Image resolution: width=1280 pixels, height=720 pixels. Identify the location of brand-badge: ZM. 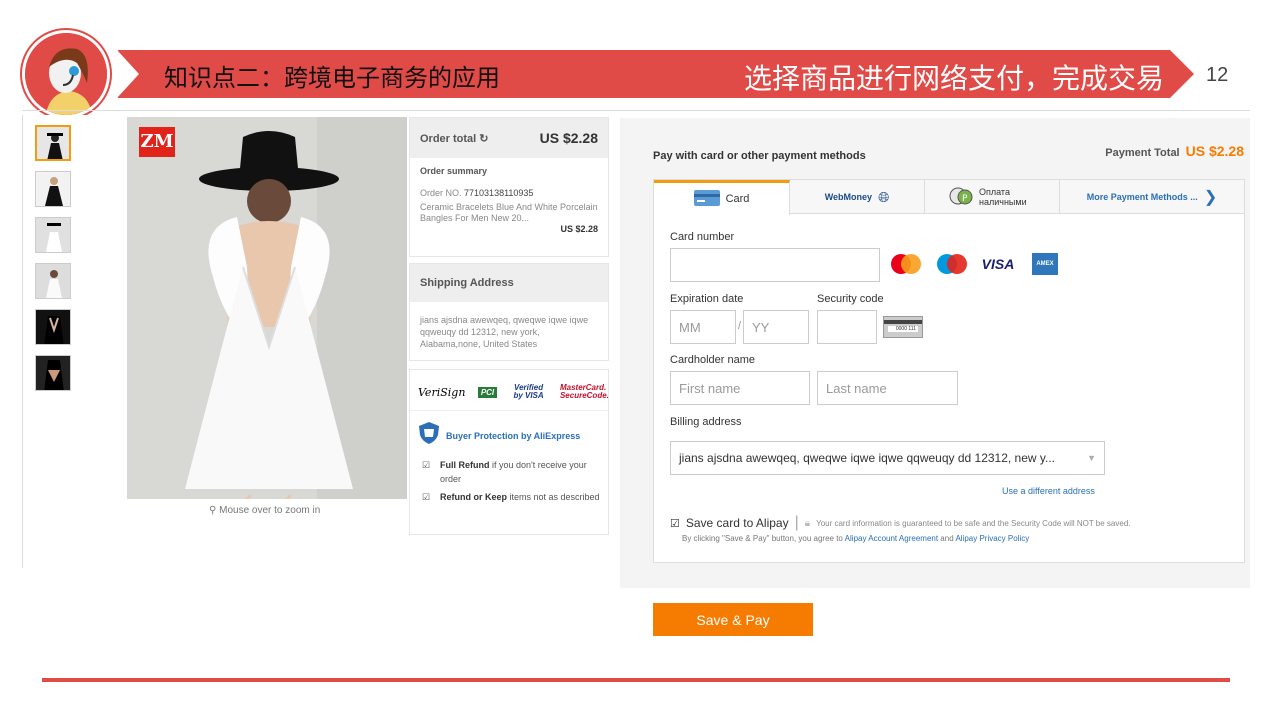
(157, 142).